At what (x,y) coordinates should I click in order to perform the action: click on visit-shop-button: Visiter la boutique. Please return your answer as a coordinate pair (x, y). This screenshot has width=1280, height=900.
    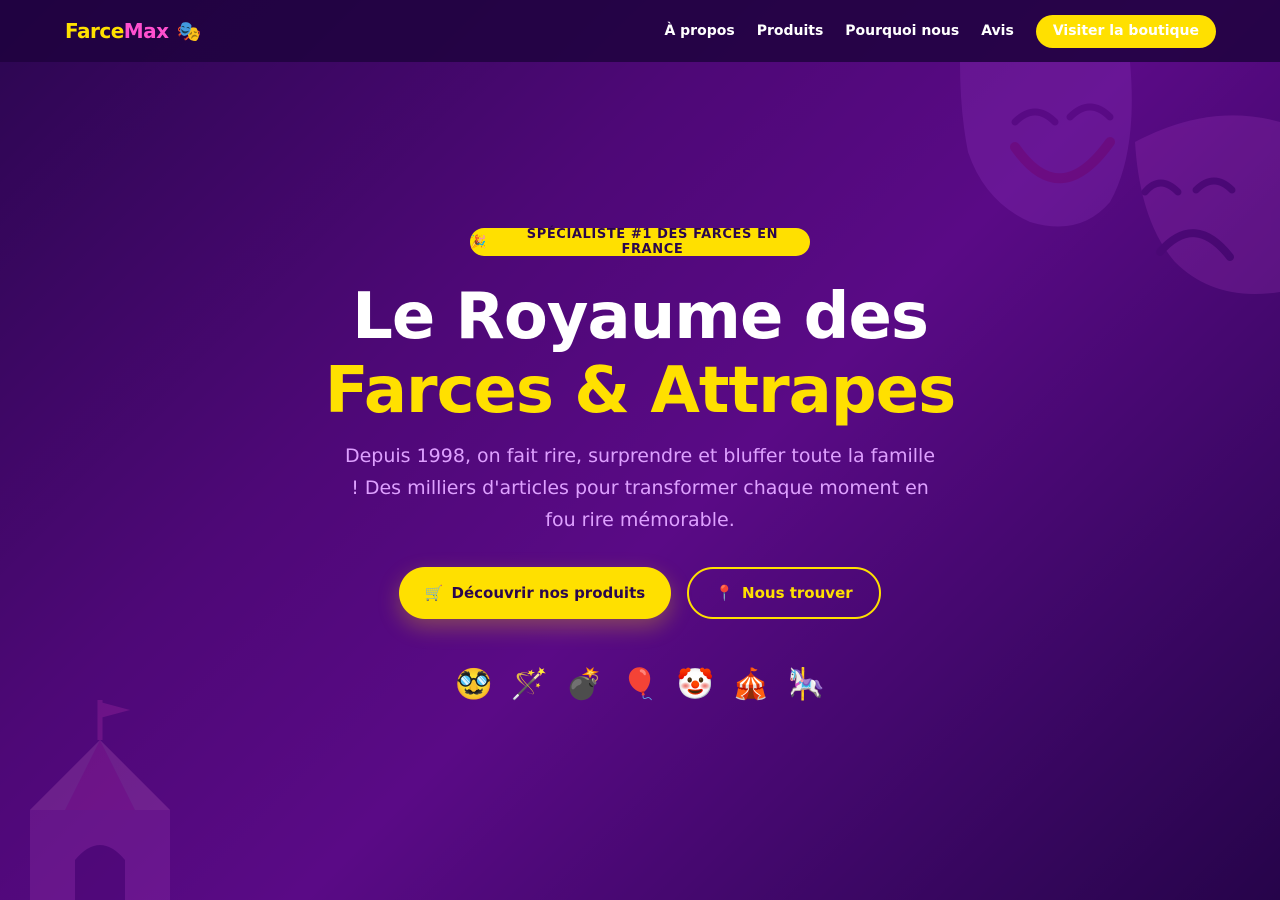
    Looking at the image, I should click on (1125, 31).